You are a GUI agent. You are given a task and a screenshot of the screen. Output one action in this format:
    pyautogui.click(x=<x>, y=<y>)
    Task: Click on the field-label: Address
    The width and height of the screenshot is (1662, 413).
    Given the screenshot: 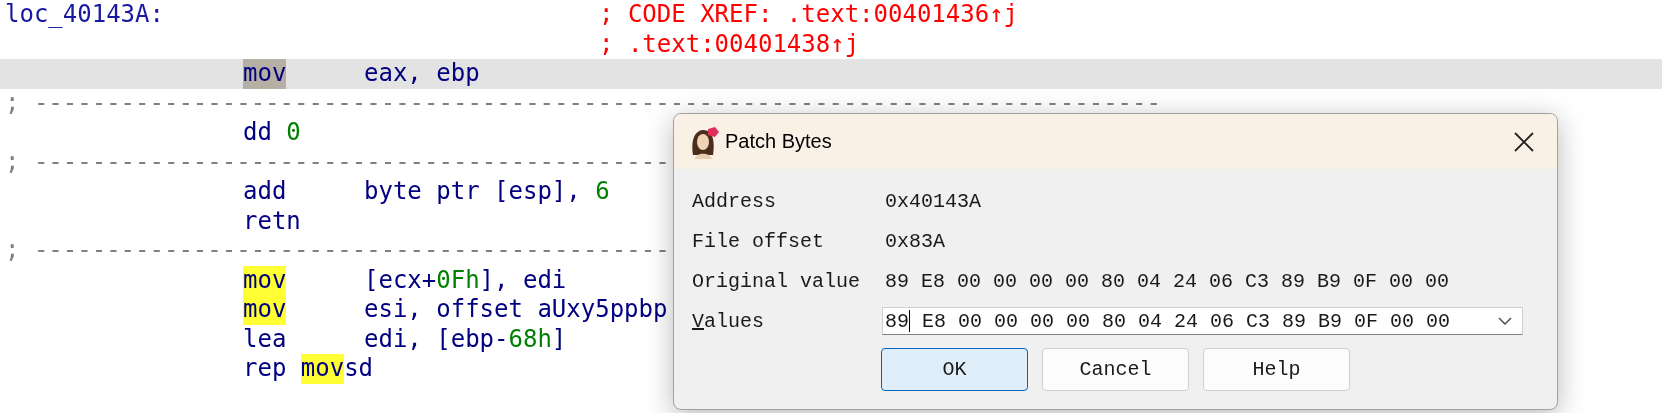 What is the action you would take?
    pyautogui.click(x=734, y=201)
    